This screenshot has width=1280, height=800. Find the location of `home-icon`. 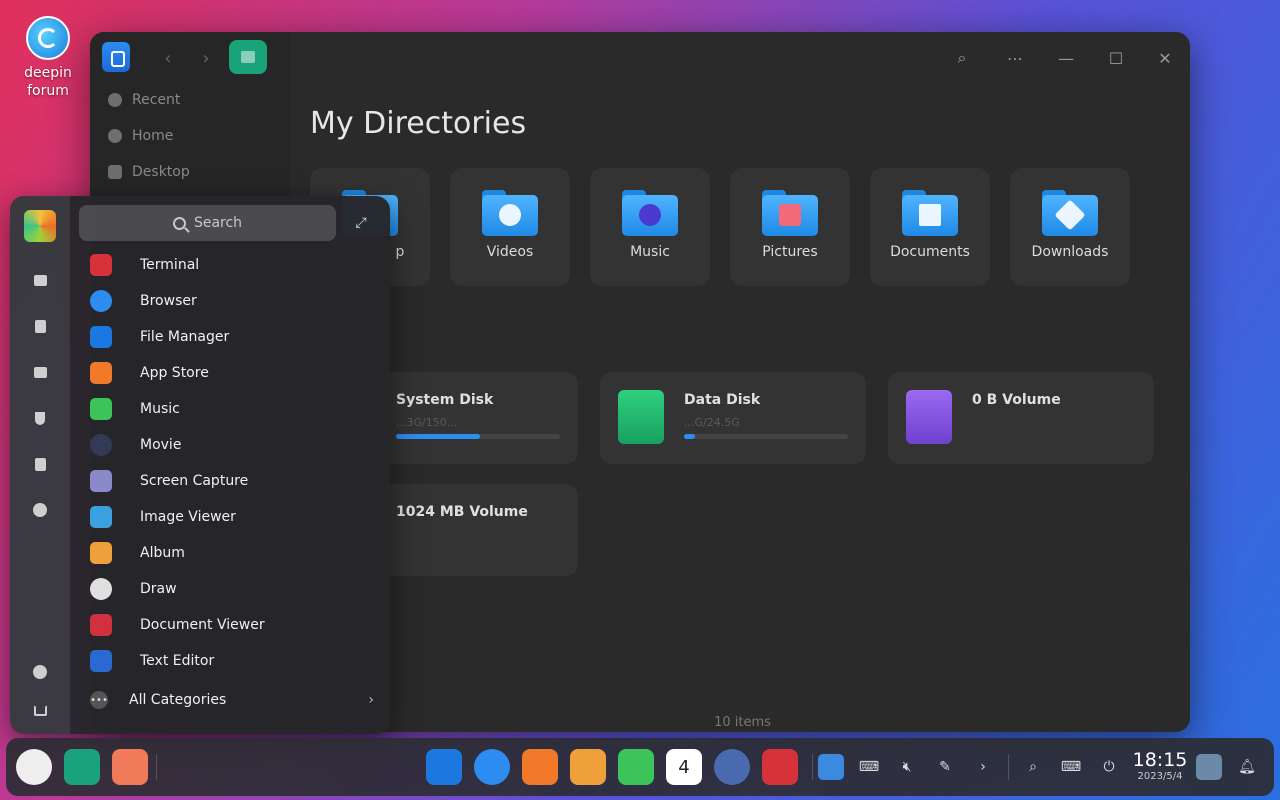

home-icon is located at coordinates (115, 136).